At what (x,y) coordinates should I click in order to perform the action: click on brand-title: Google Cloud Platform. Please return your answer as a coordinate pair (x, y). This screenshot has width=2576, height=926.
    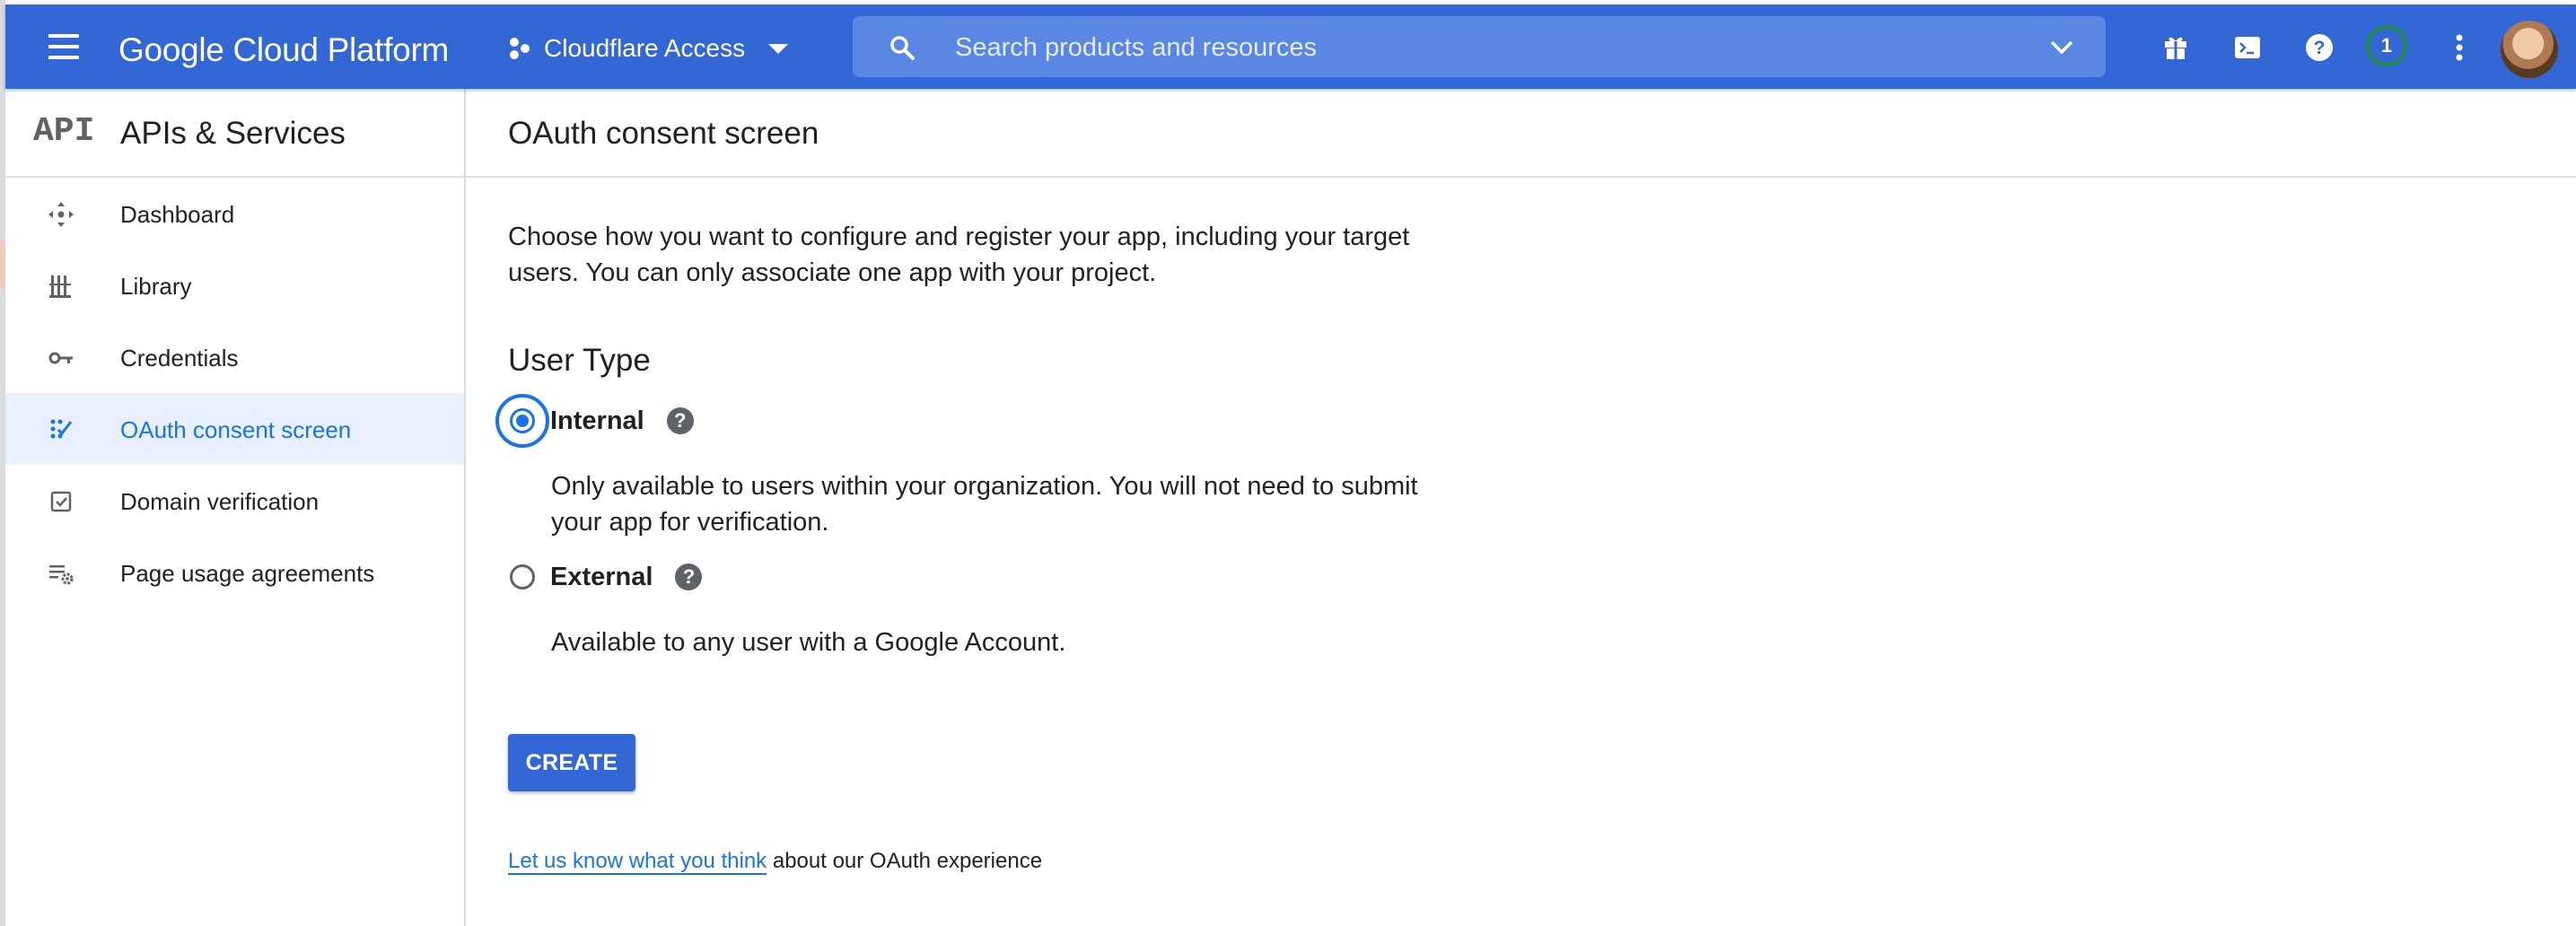
    Looking at the image, I should click on (283, 50).